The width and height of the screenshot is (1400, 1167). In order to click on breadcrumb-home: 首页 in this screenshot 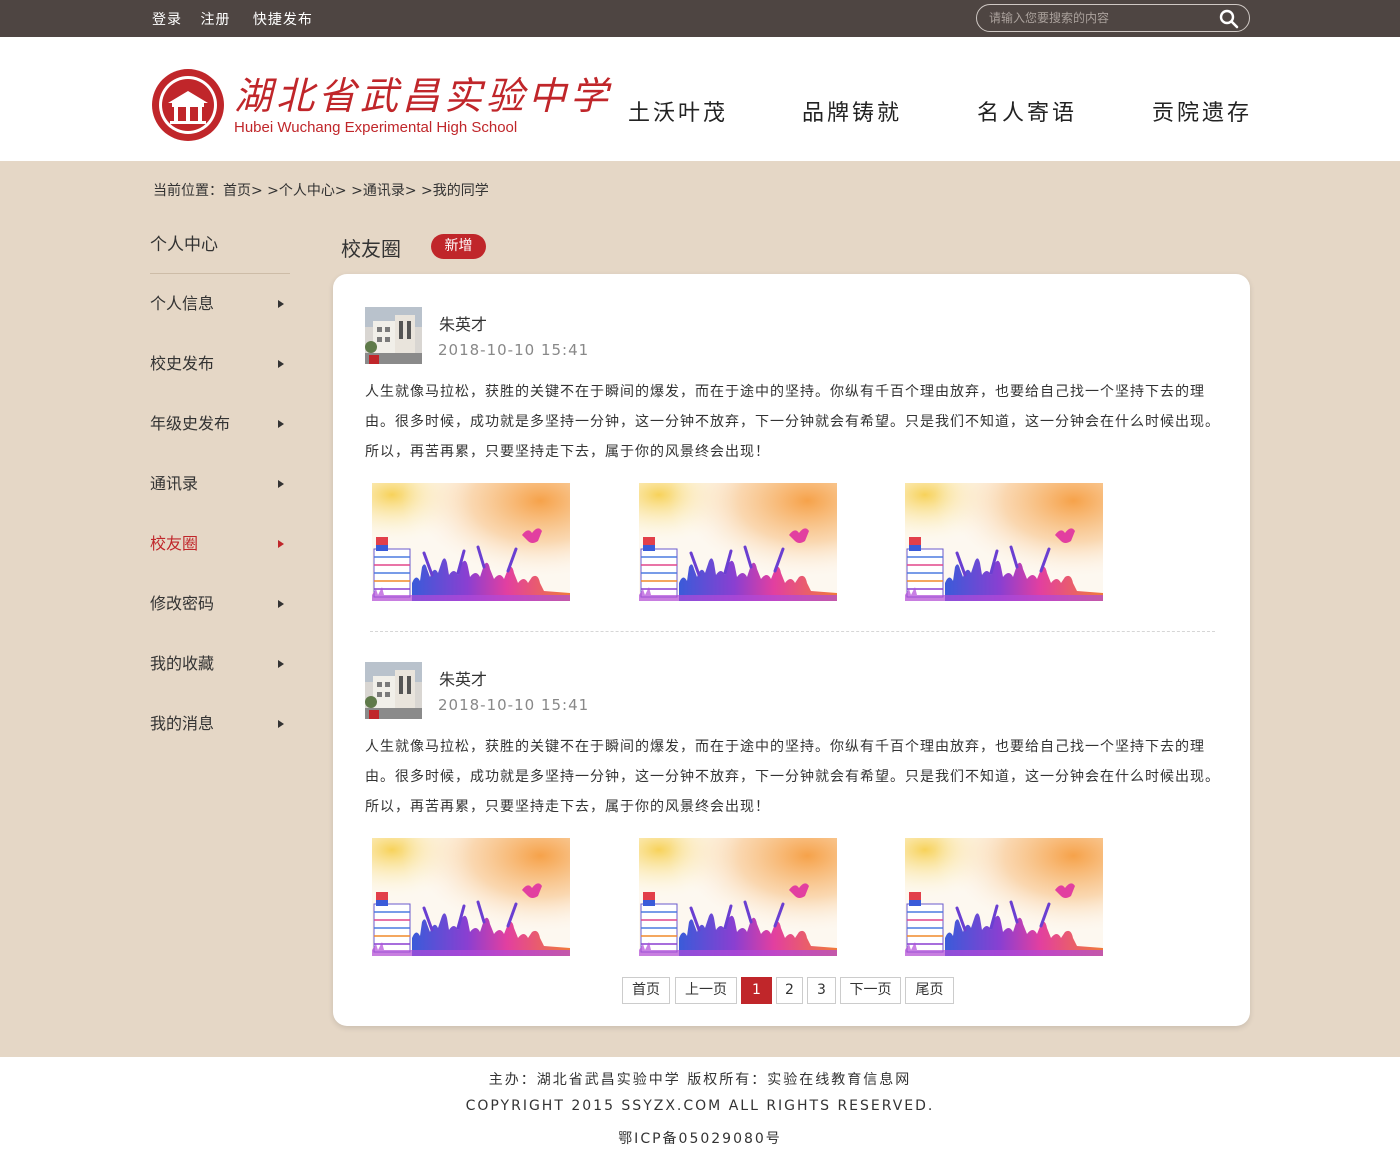, I will do `click(237, 191)`.